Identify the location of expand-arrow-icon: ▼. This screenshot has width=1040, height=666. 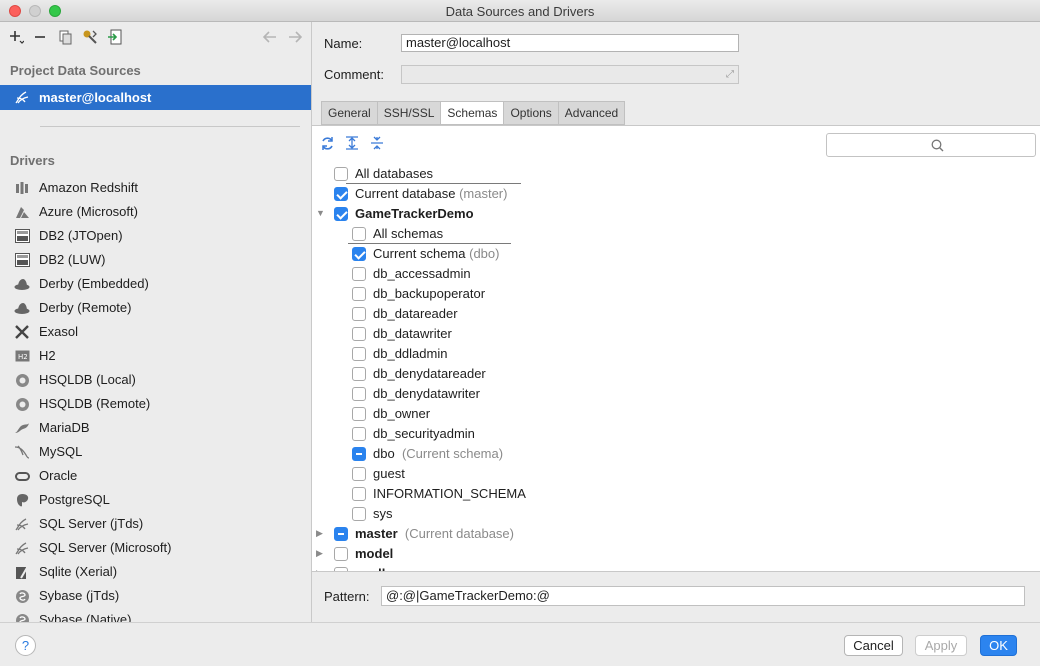
(320, 213).